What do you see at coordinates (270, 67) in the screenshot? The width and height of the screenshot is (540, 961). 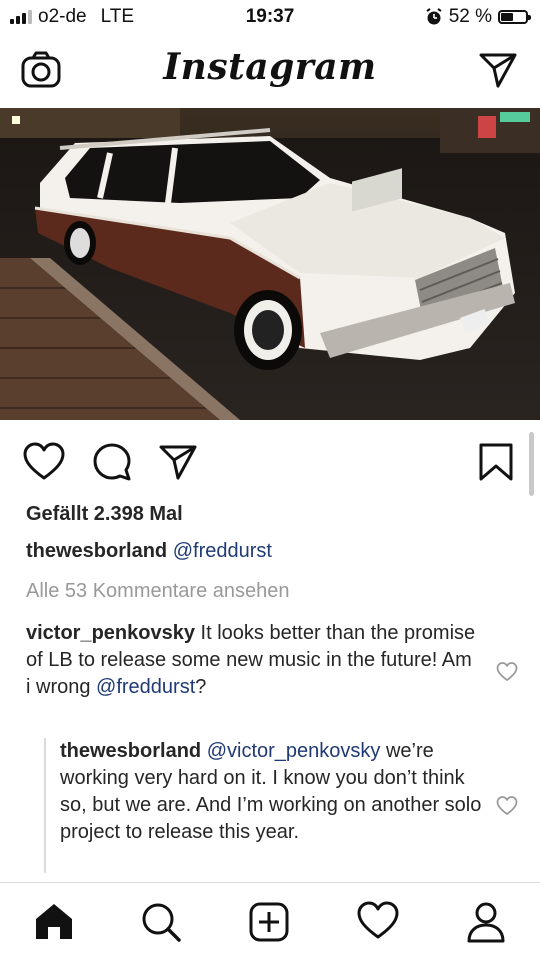 I see `app-logo: Instagram` at bounding box center [270, 67].